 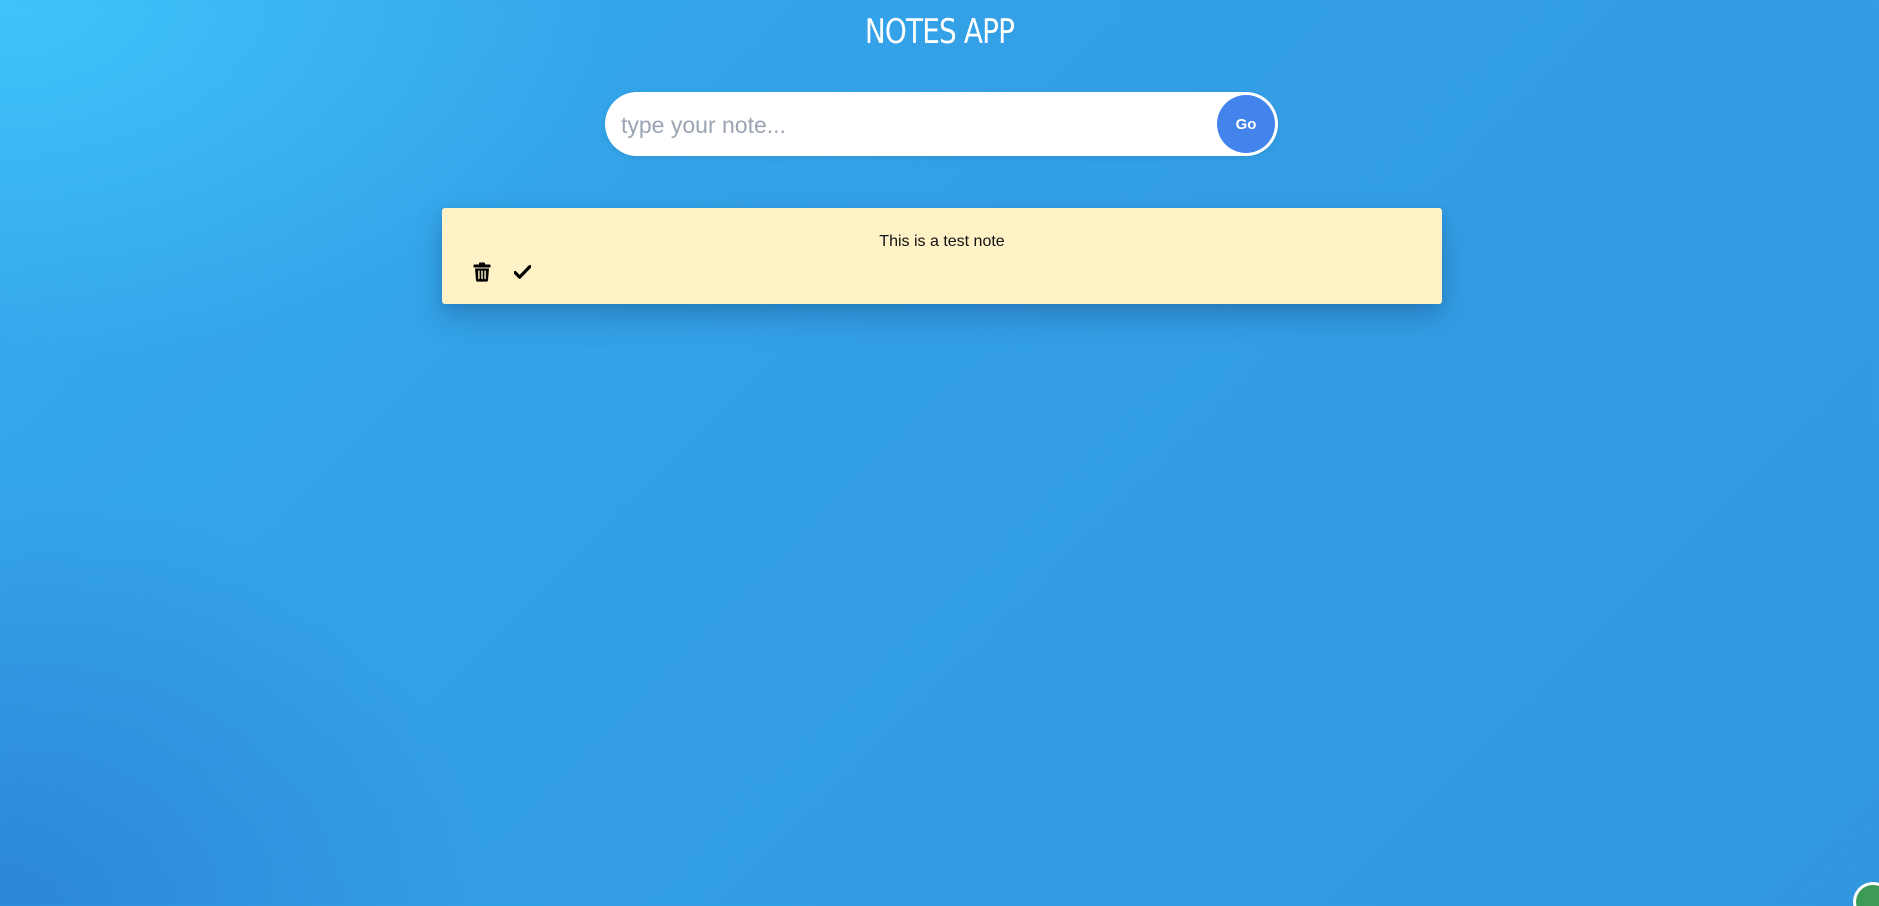 I want to click on notes-list: This is a test note, so click(x=942, y=256).